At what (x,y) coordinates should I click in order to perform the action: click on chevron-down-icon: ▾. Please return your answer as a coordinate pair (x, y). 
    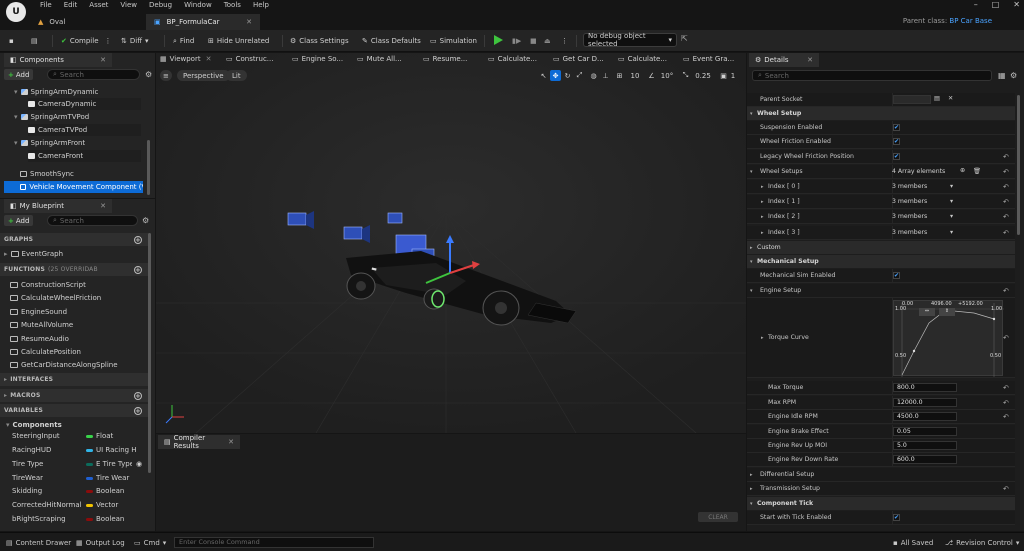
    Looking at the image, I should click on (951, 216).